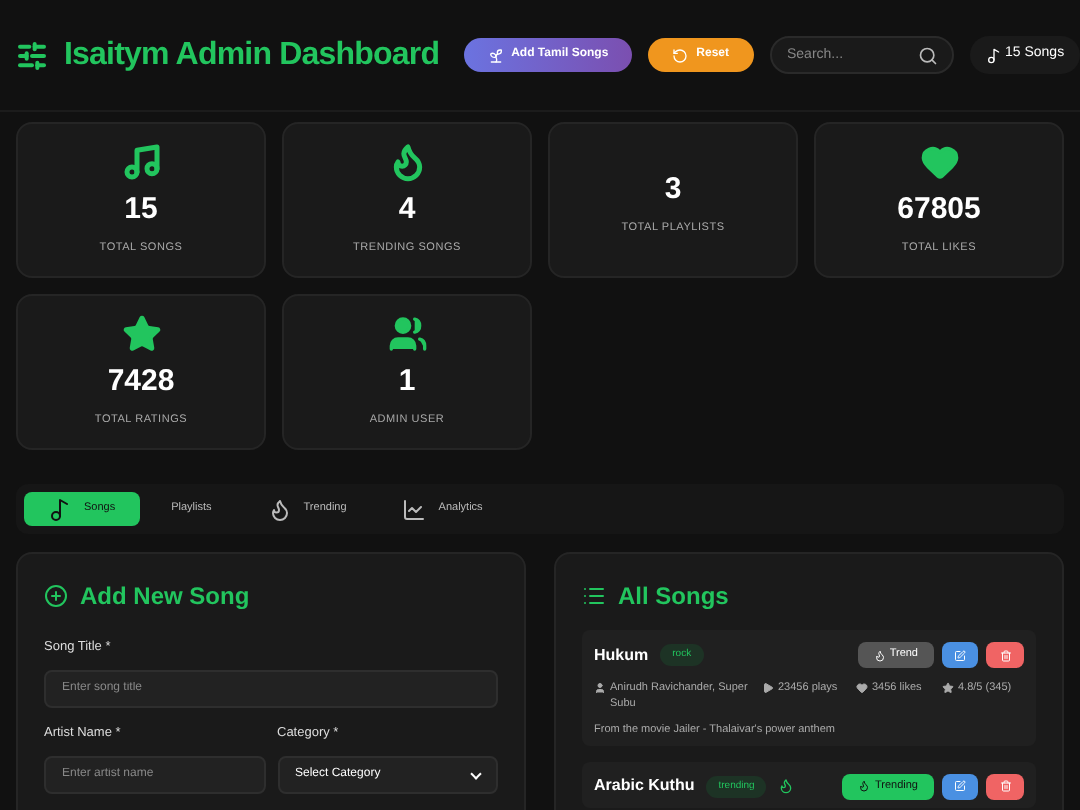 This screenshot has height=810, width=1080. Describe the element at coordinates (644, 786) in the screenshot. I see `song-title: Arabic Kuthu` at that location.